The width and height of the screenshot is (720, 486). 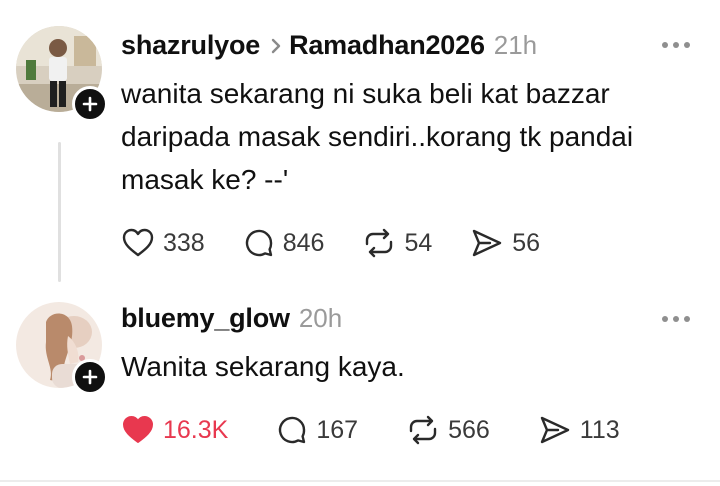 What do you see at coordinates (276, 47) in the screenshot?
I see `chevron-right-icon` at bounding box center [276, 47].